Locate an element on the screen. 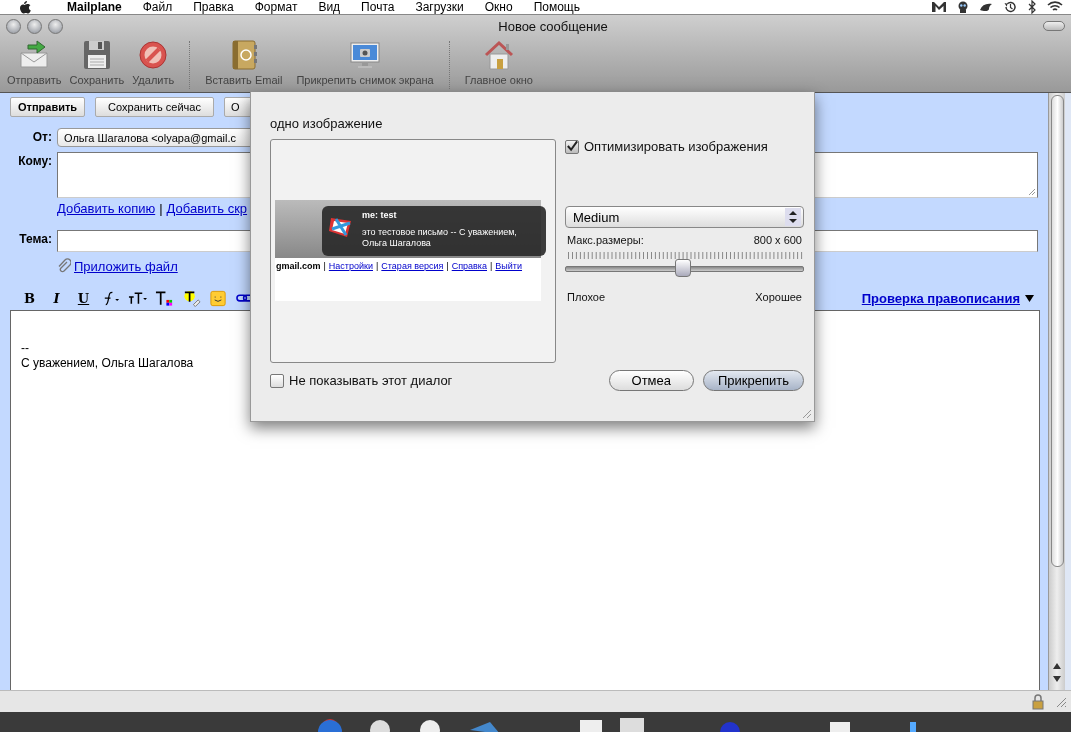 This screenshot has width=1071, height=732. window-title: Новое сообщение is located at coordinates (553, 26).